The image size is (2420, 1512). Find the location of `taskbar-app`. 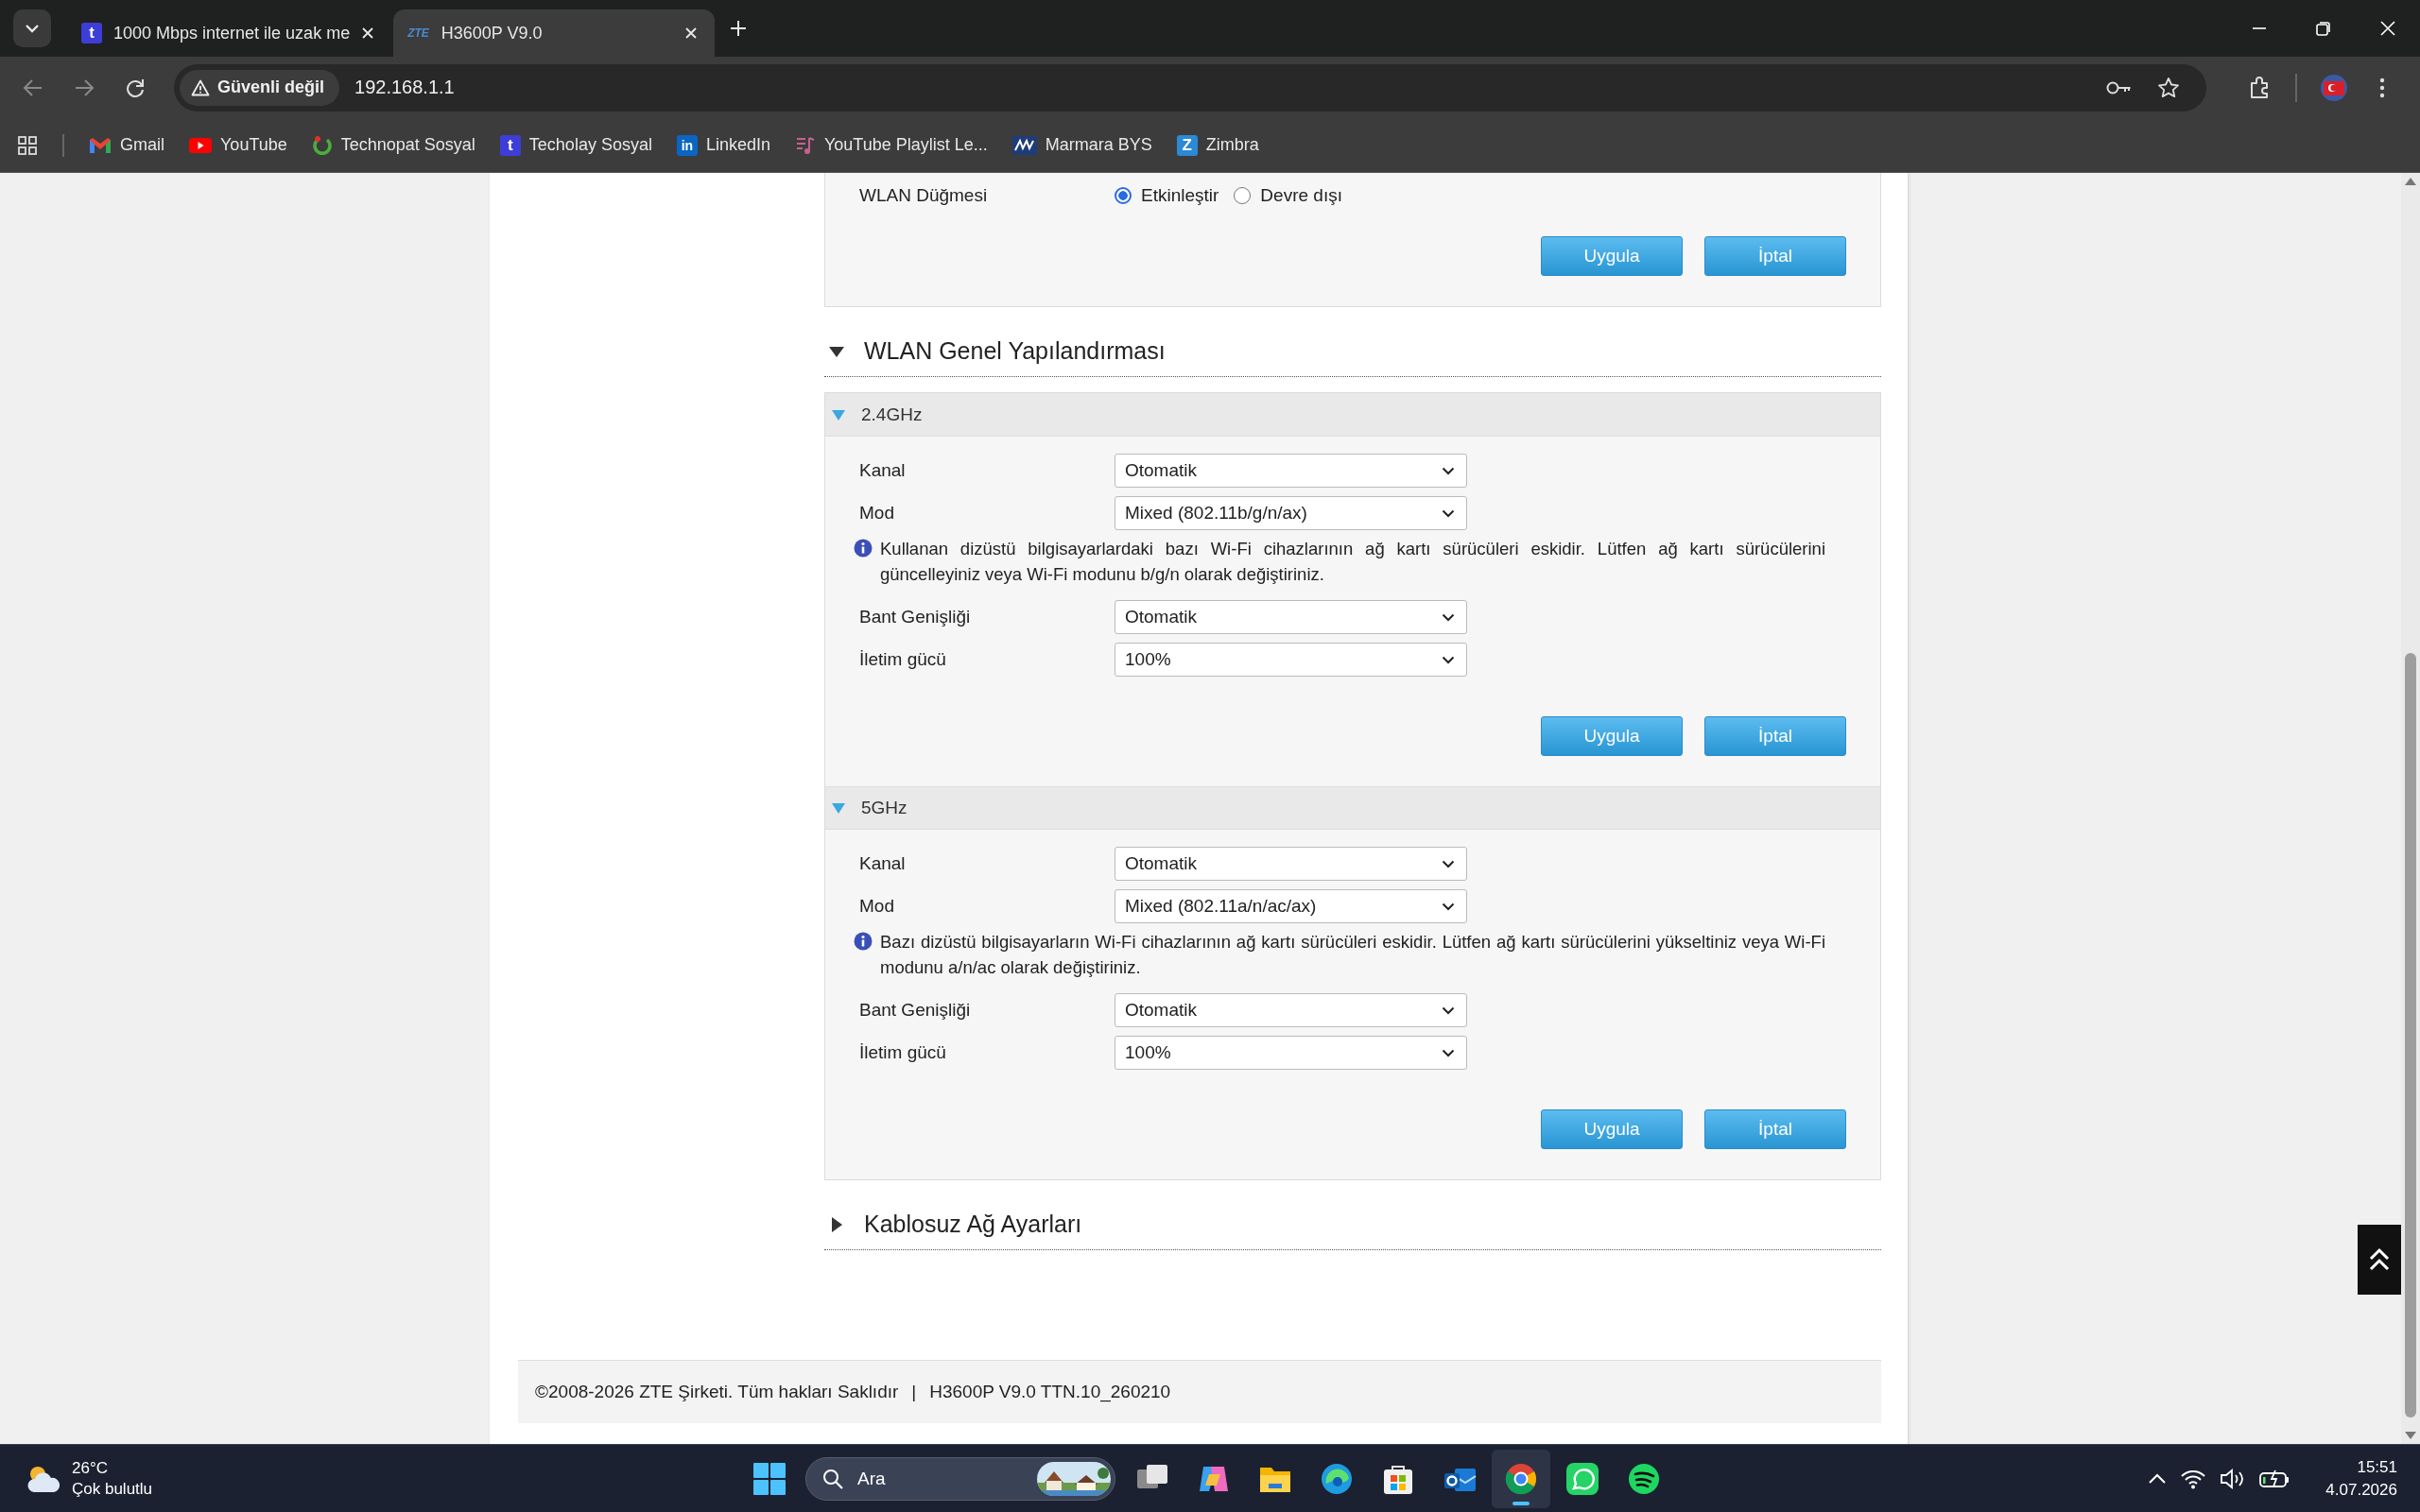

taskbar-app is located at coordinates (1520, 1478).